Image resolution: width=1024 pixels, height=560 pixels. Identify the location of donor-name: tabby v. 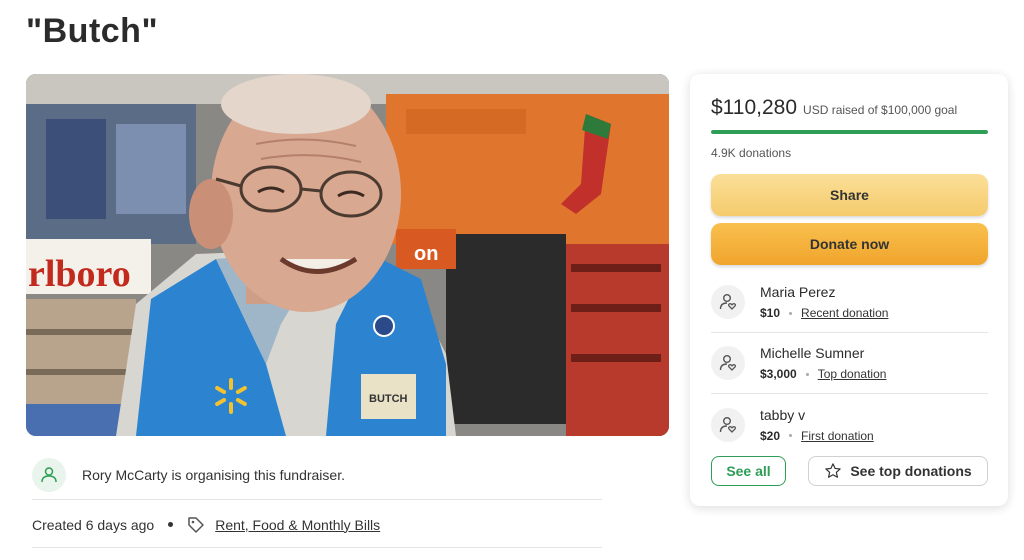
(783, 414).